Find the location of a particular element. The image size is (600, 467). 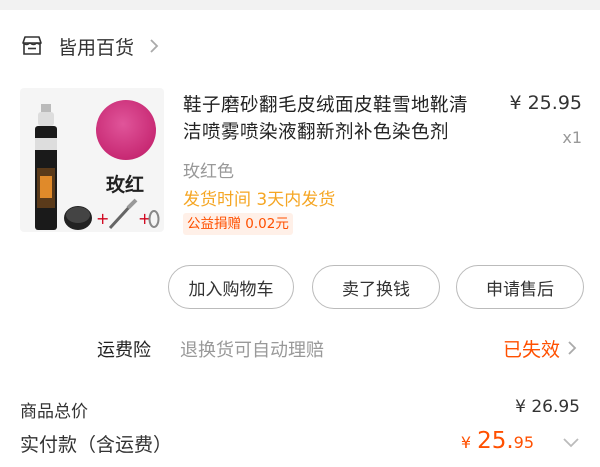

store-name: 皆用百货 is located at coordinates (96, 47).